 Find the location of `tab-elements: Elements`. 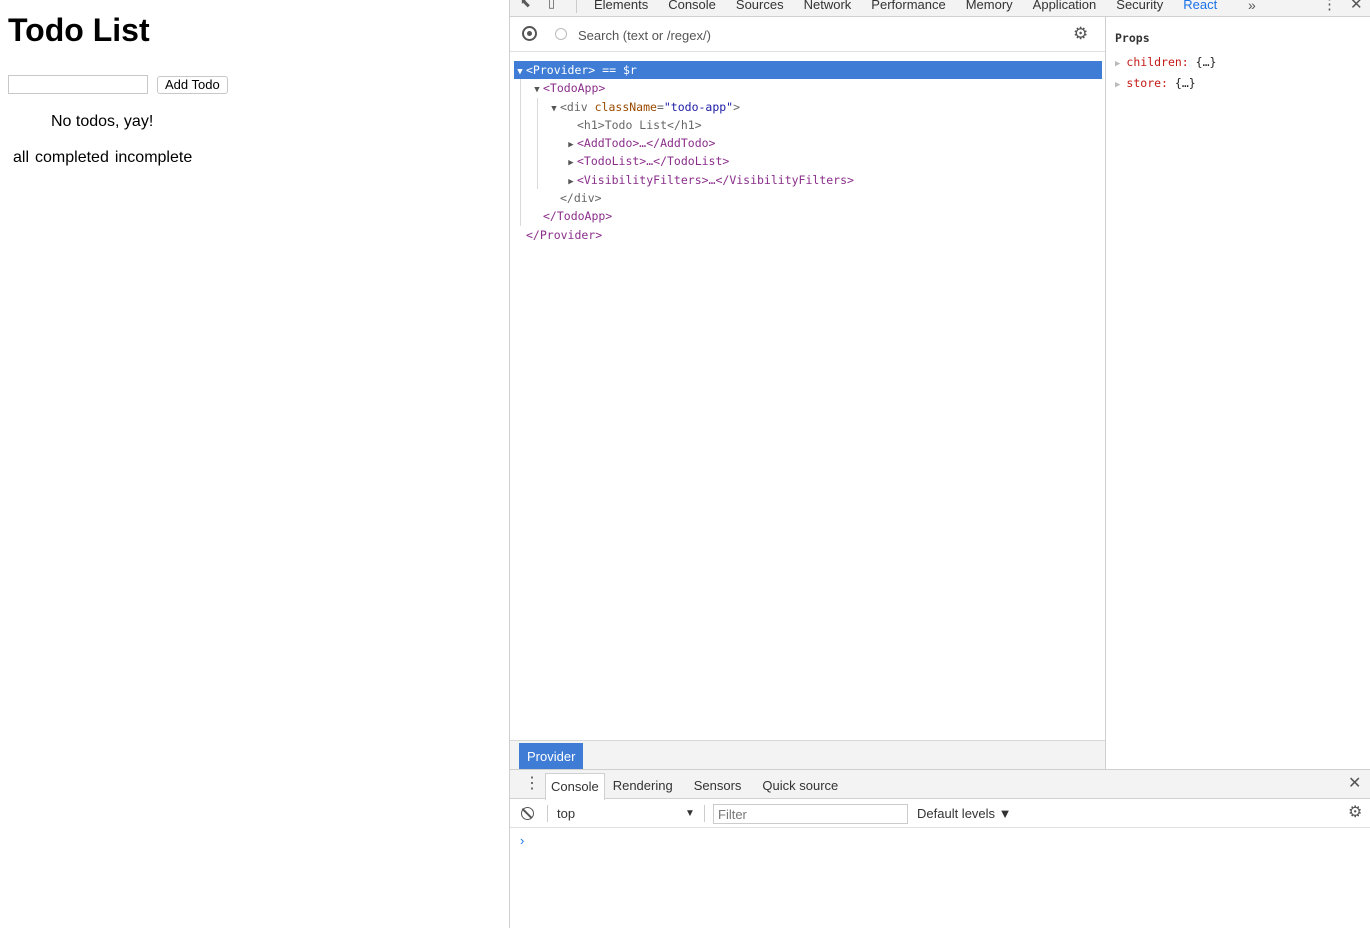

tab-elements: Elements is located at coordinates (621, 8).